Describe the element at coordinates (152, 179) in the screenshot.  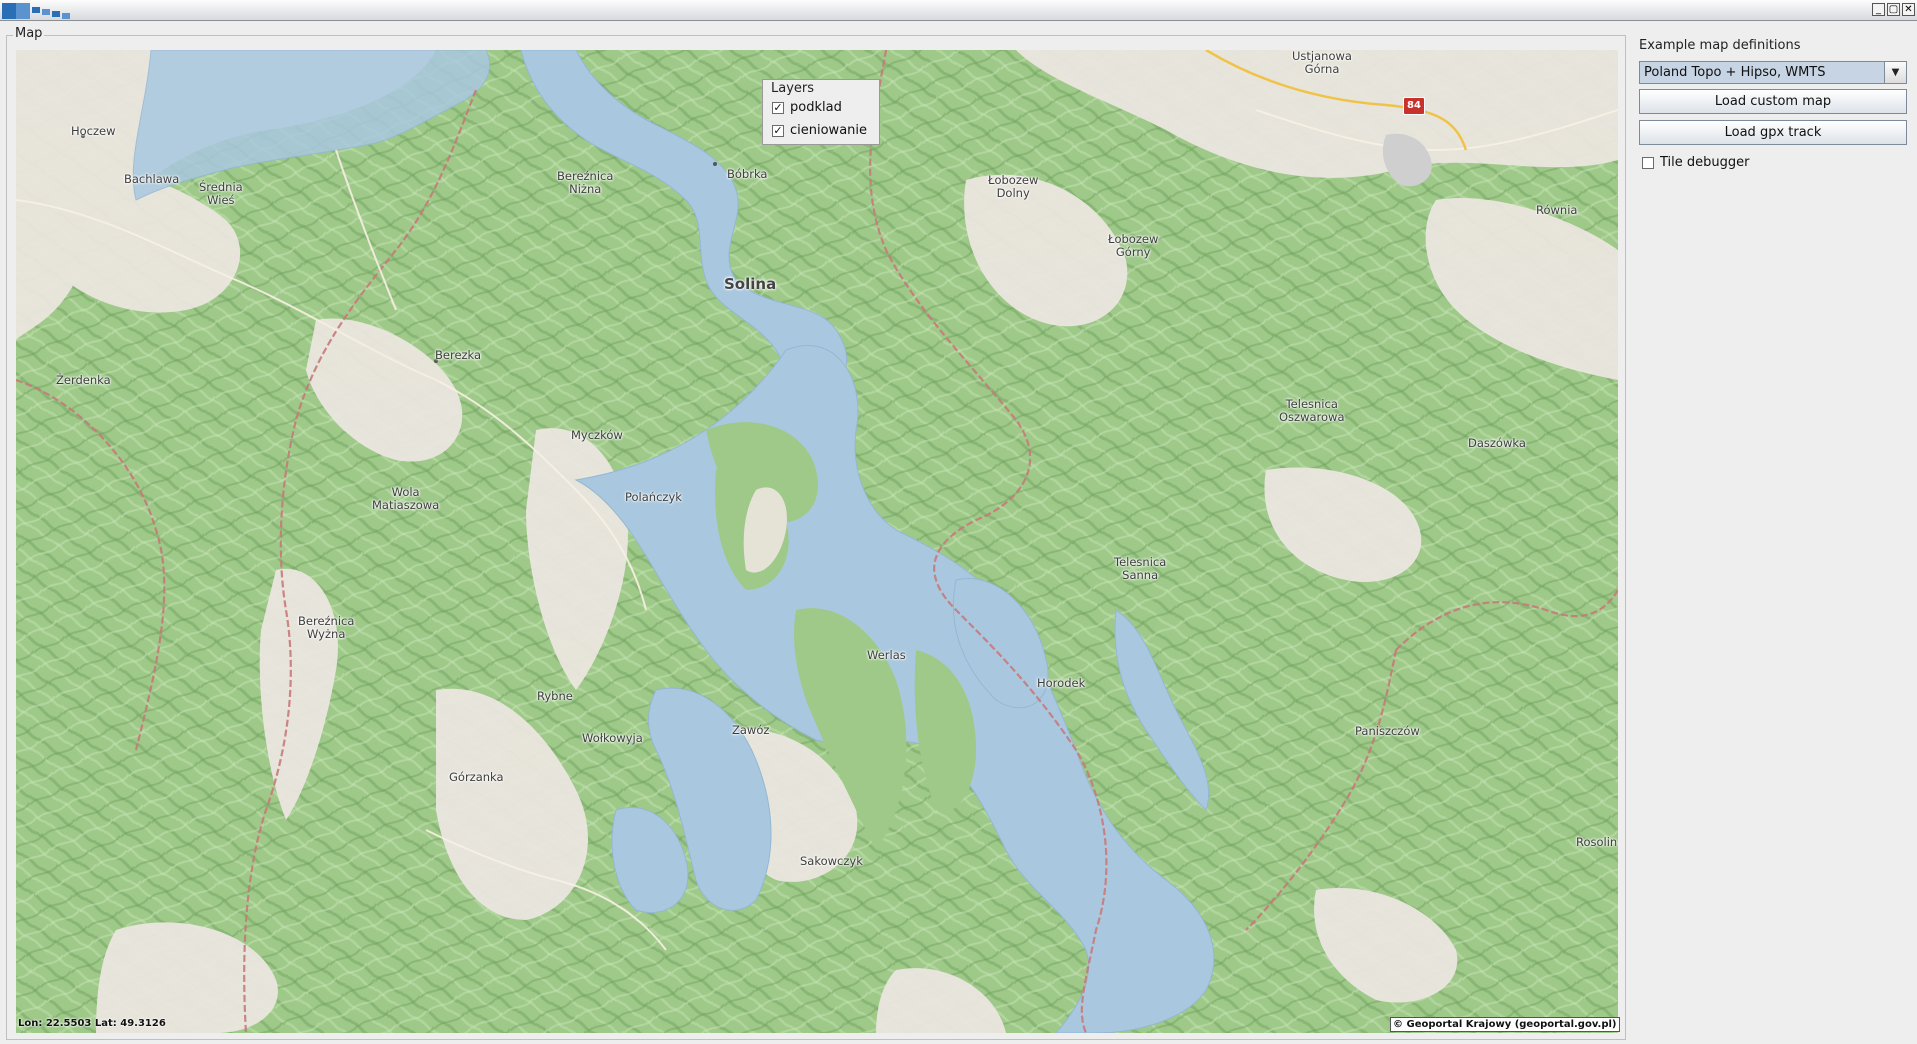
I see `place-label-bachlawa: Bachlawa` at that location.